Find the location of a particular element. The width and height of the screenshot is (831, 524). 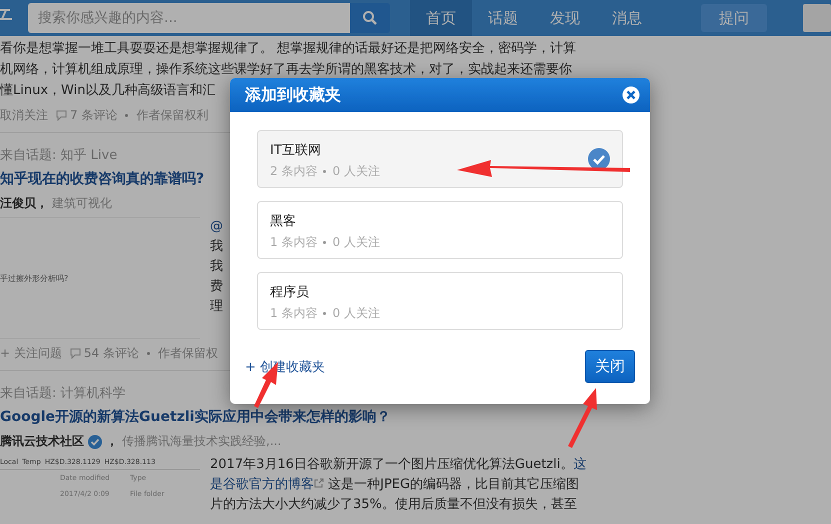

annotation-arrow is located at coordinates (582, 418).